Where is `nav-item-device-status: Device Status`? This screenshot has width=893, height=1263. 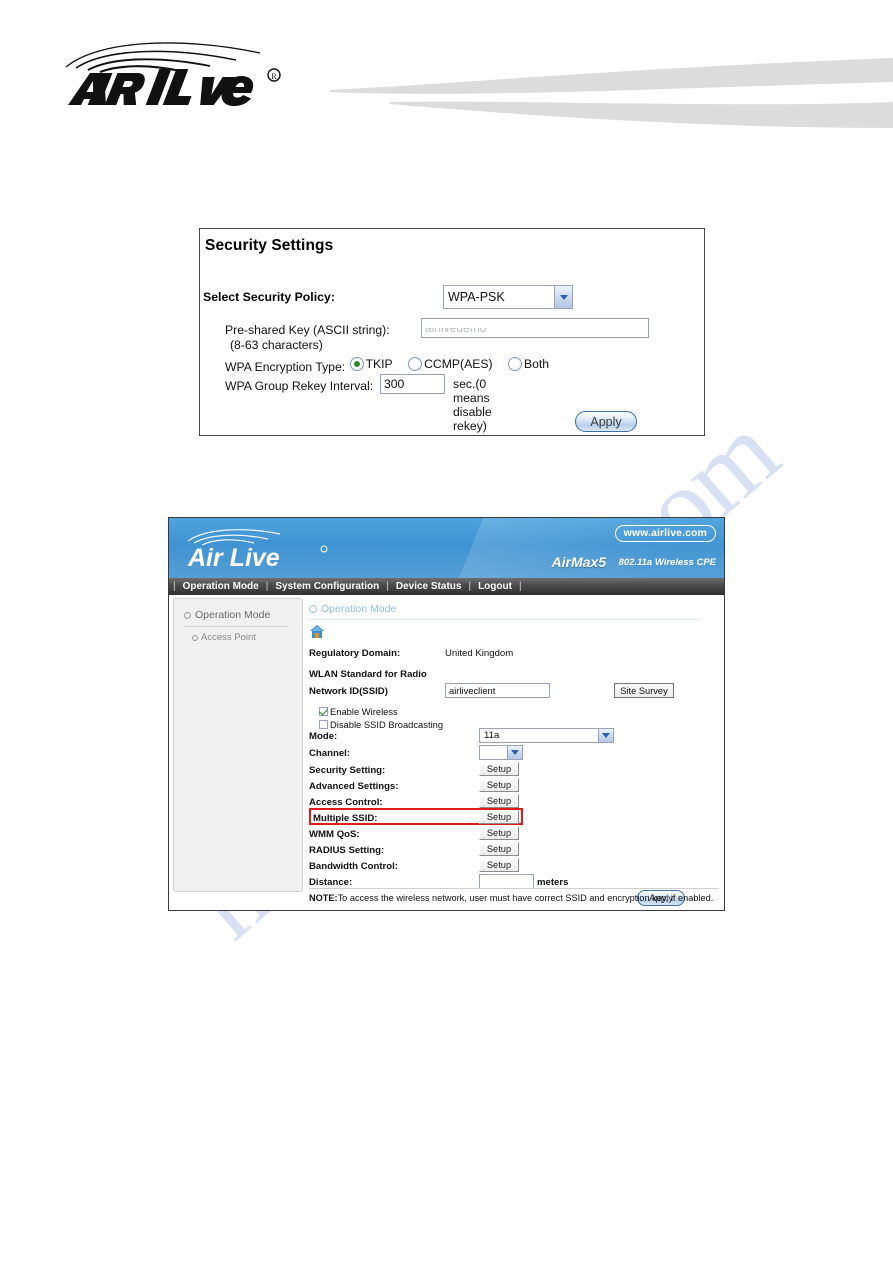
nav-item-device-status: Device Status is located at coordinates (429, 586).